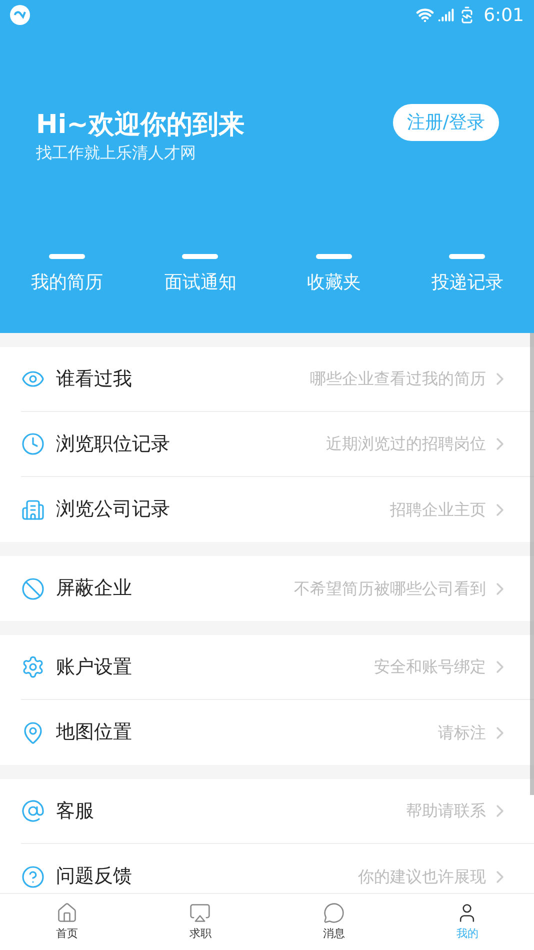  Describe the element at coordinates (94, 733) in the screenshot. I see `menu-label: 地图位置` at that location.